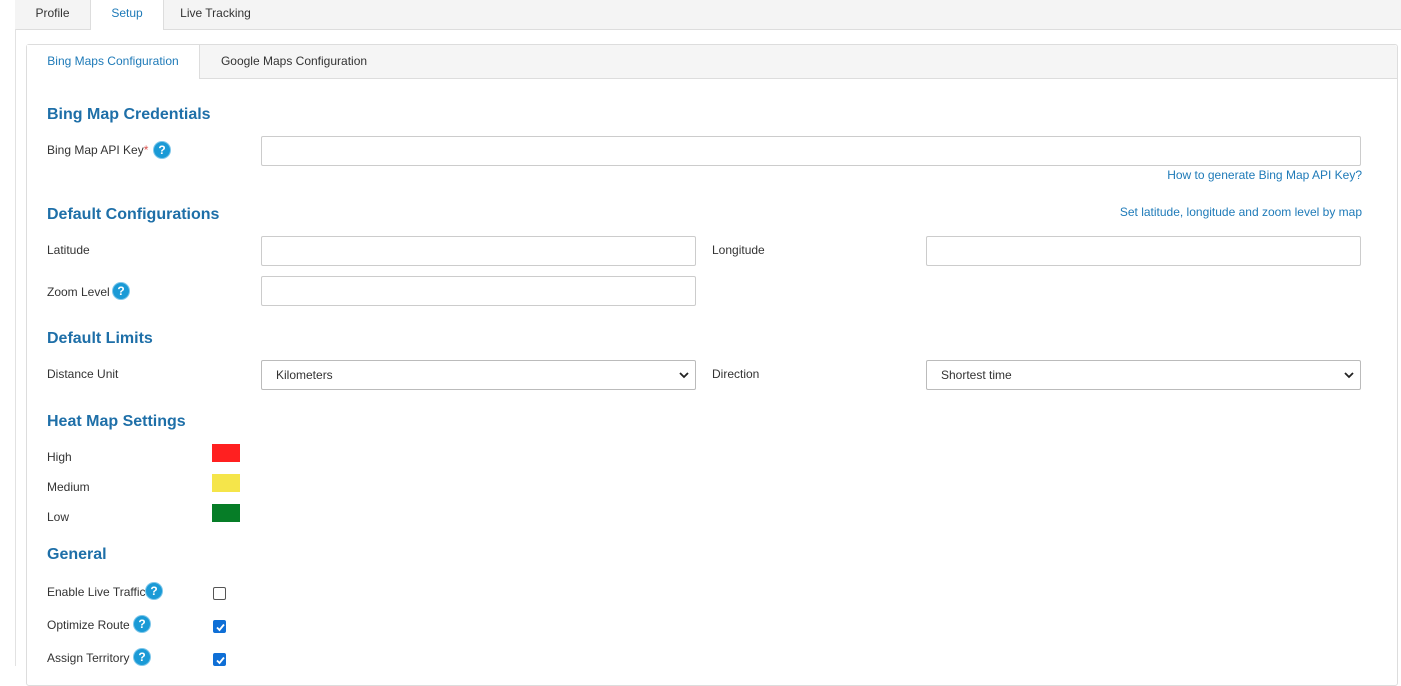 This screenshot has height=686, width=1401. I want to click on api-key-input, so click(811, 151).